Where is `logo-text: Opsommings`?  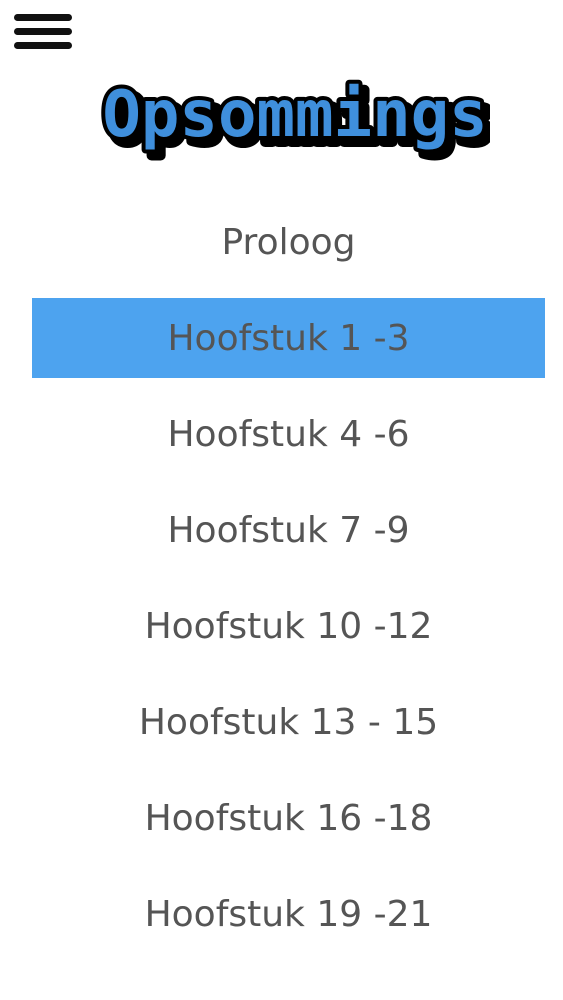
logo-text: Opsommings is located at coordinates (294, 115).